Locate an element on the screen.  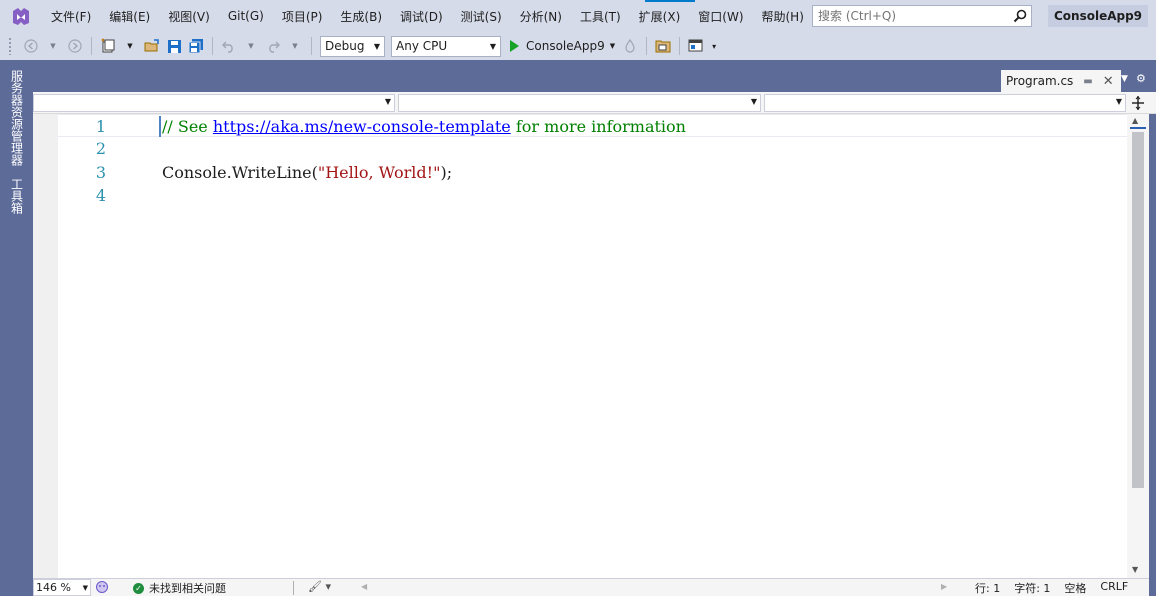
tab-program-cs: Program.cs ▬ ✕ is located at coordinates (1061, 81).